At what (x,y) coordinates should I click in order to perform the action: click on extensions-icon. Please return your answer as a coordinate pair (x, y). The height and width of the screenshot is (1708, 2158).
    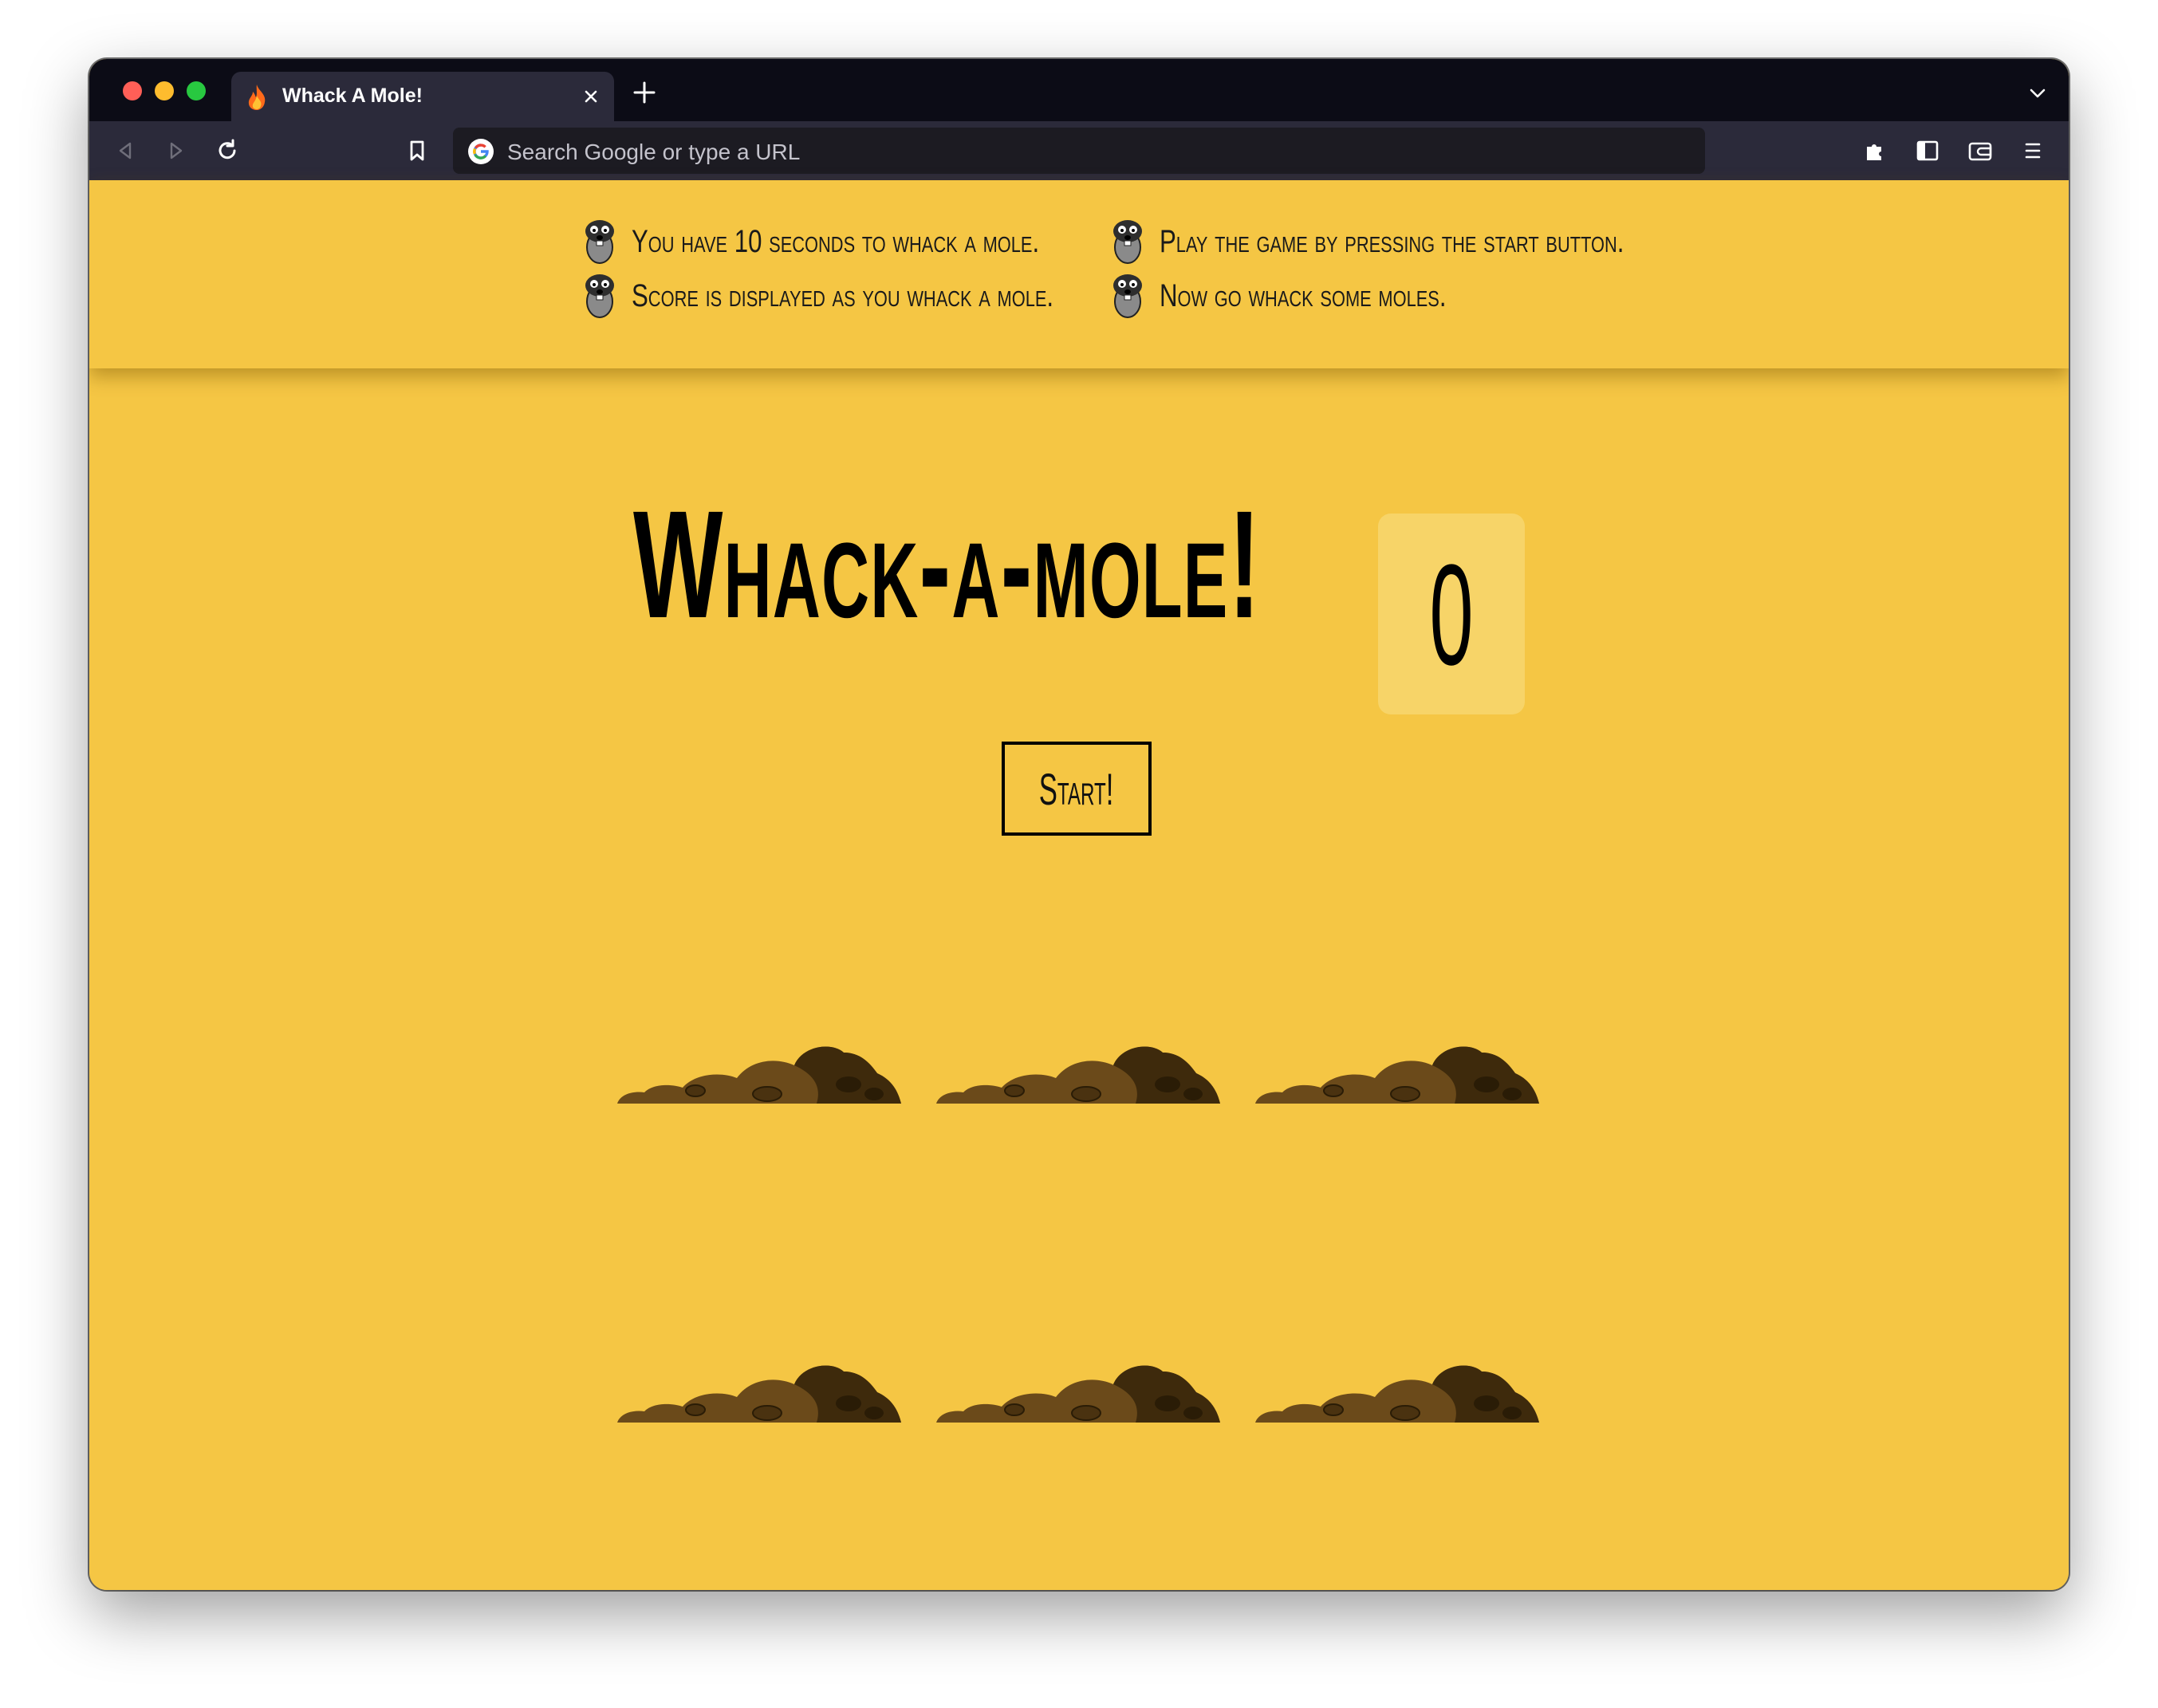
    Looking at the image, I should click on (1875, 151).